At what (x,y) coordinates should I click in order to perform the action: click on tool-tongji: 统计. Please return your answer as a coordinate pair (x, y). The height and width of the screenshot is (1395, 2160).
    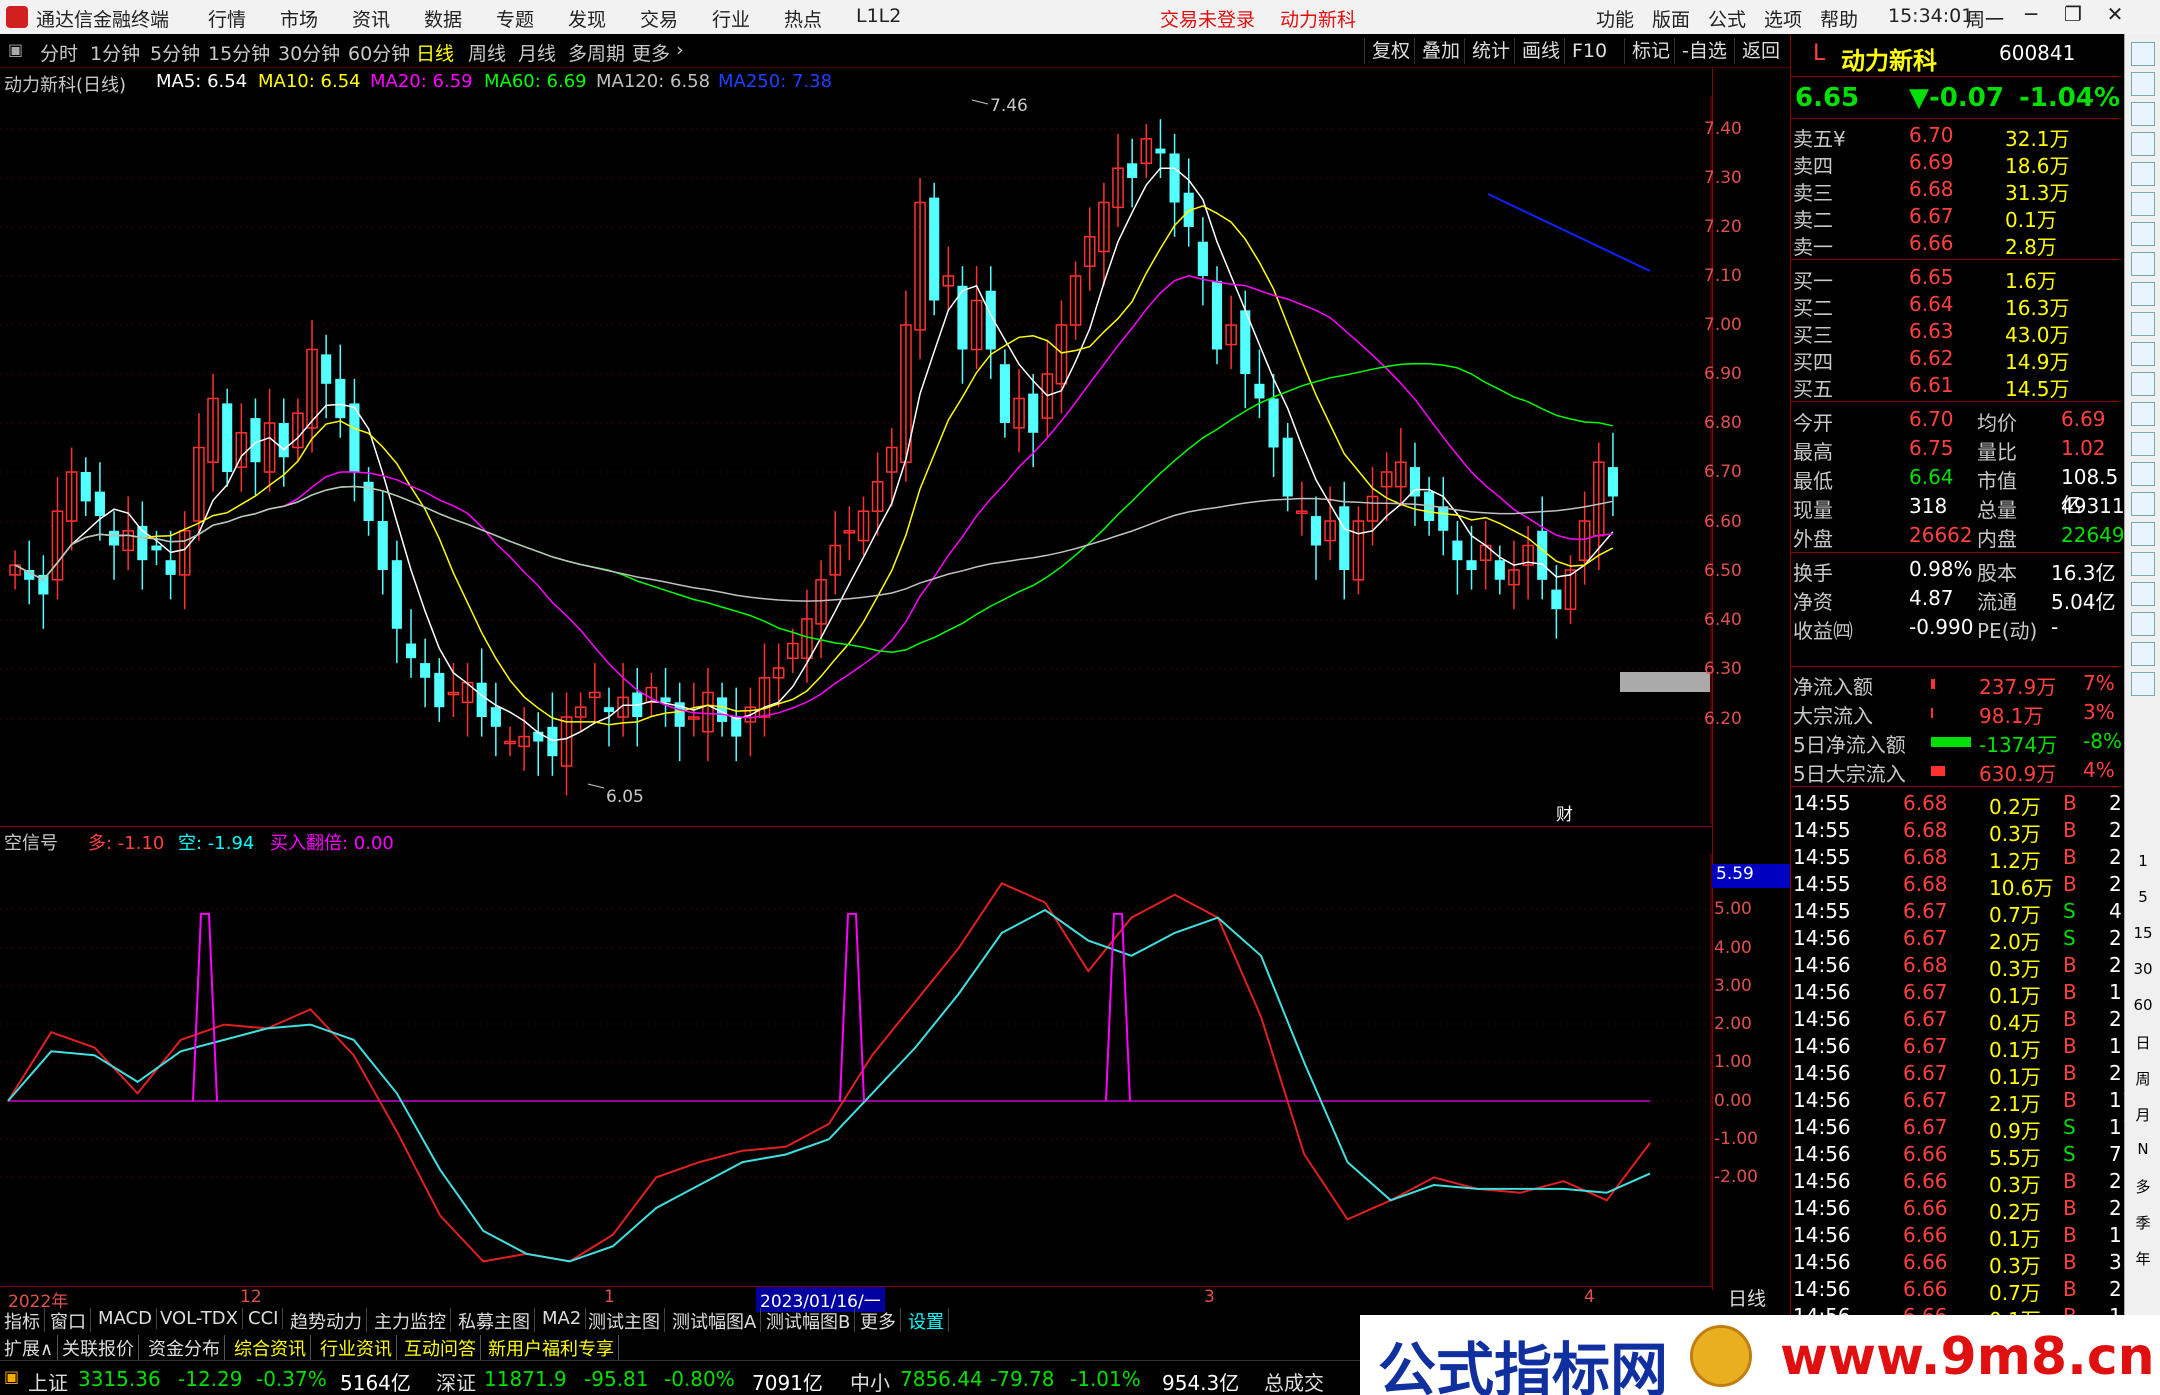
    Looking at the image, I should click on (1490, 51).